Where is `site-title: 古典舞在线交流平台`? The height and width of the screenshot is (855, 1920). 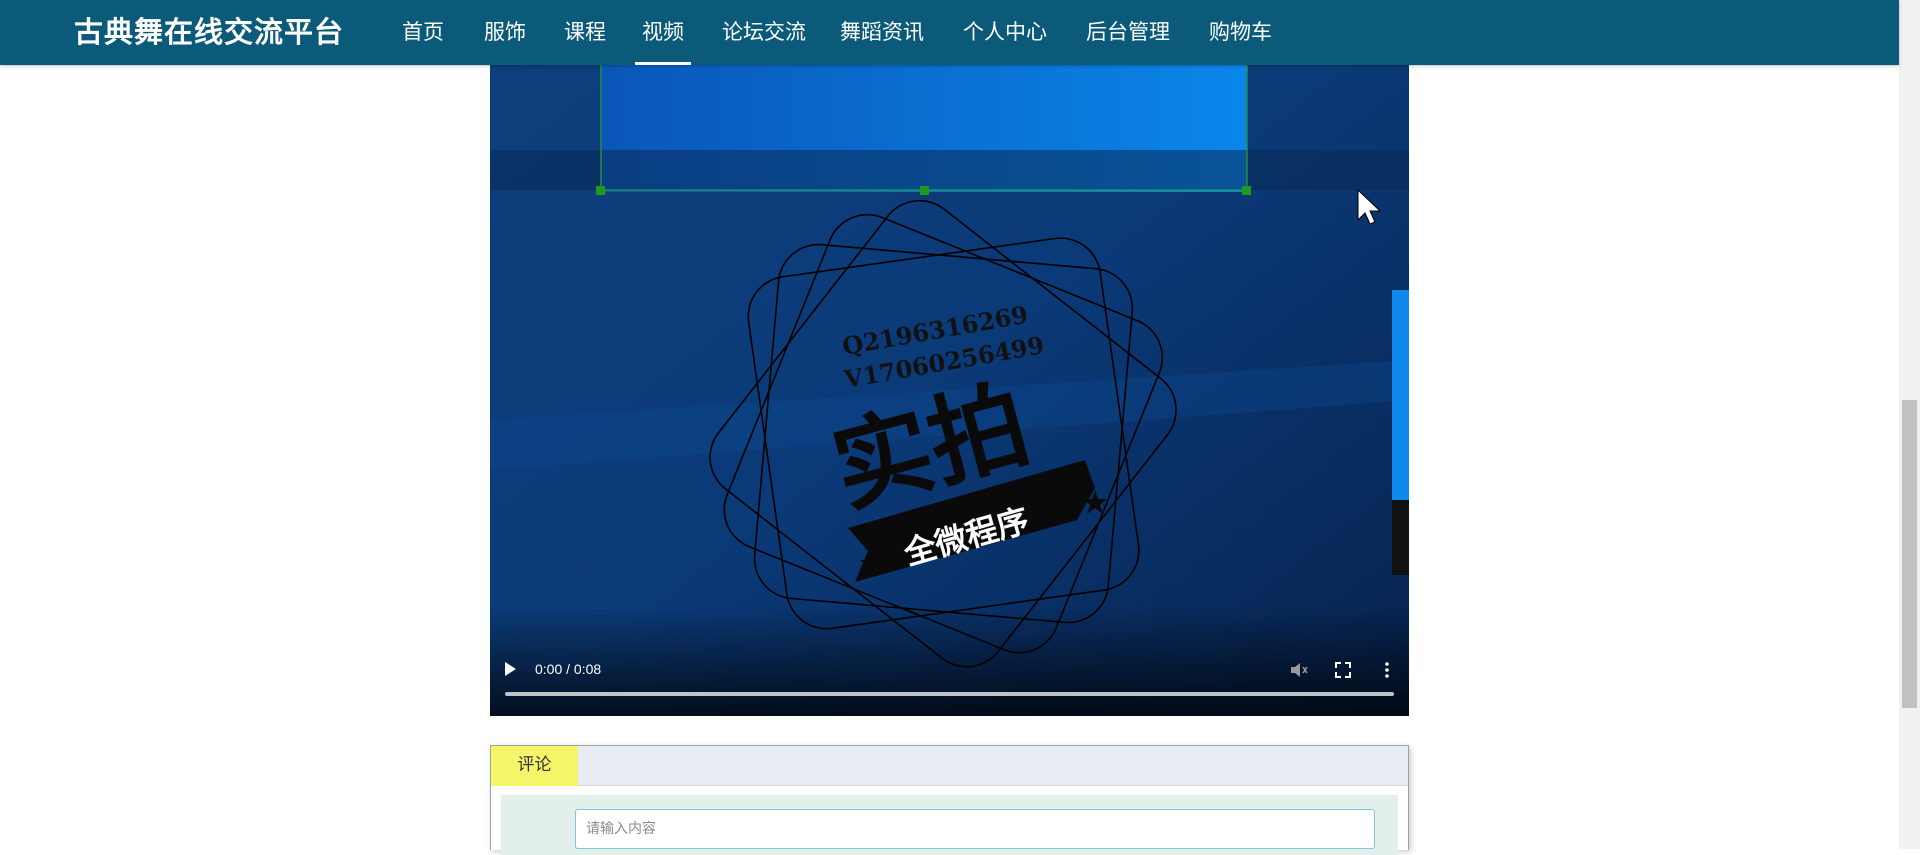
site-title: 古典舞在线交流平台 is located at coordinates (209, 32).